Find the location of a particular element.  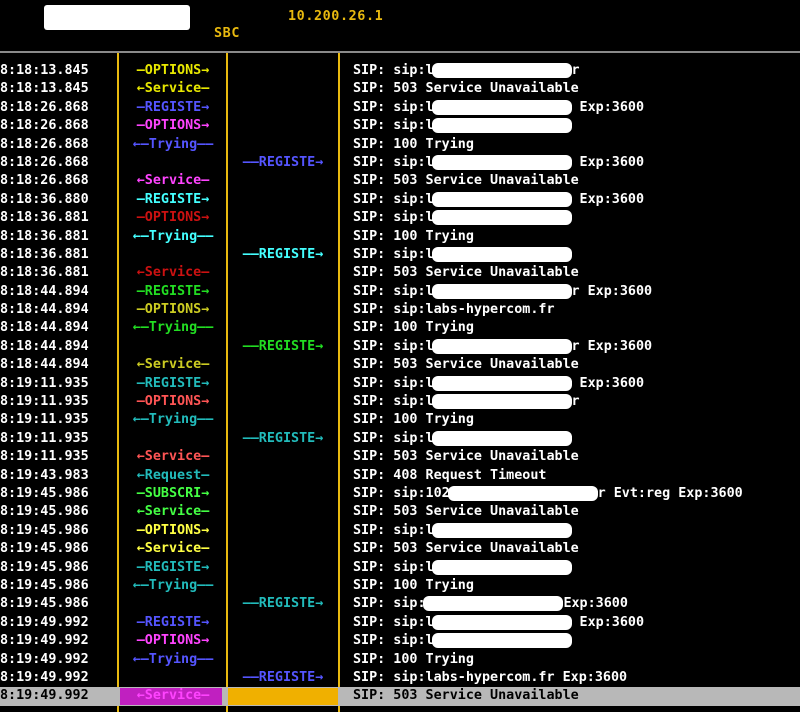

flow-row: 8:19:11.935 ——REGISTE→ SIP: sip:l is located at coordinates (400, 439).